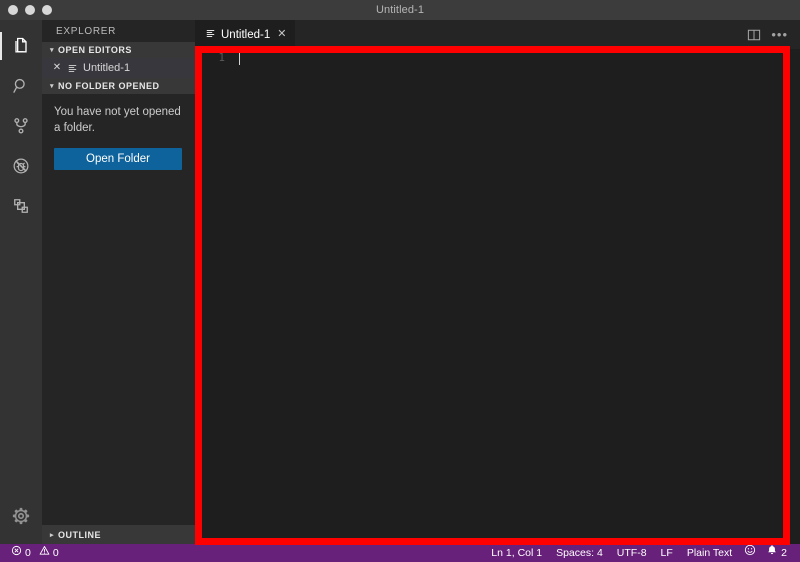 Image resolution: width=800 pixels, height=562 pixels. I want to click on tab-label: Untitled-1, so click(246, 34).